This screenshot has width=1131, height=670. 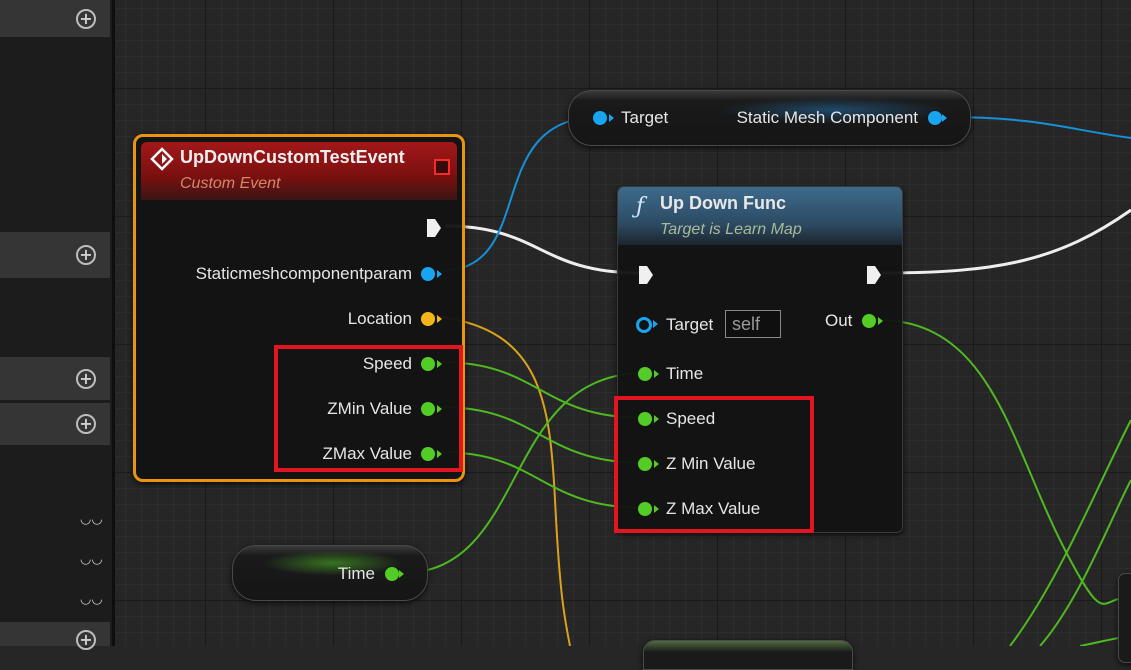 I want to click on vector-output-pin, so click(x=428, y=319).